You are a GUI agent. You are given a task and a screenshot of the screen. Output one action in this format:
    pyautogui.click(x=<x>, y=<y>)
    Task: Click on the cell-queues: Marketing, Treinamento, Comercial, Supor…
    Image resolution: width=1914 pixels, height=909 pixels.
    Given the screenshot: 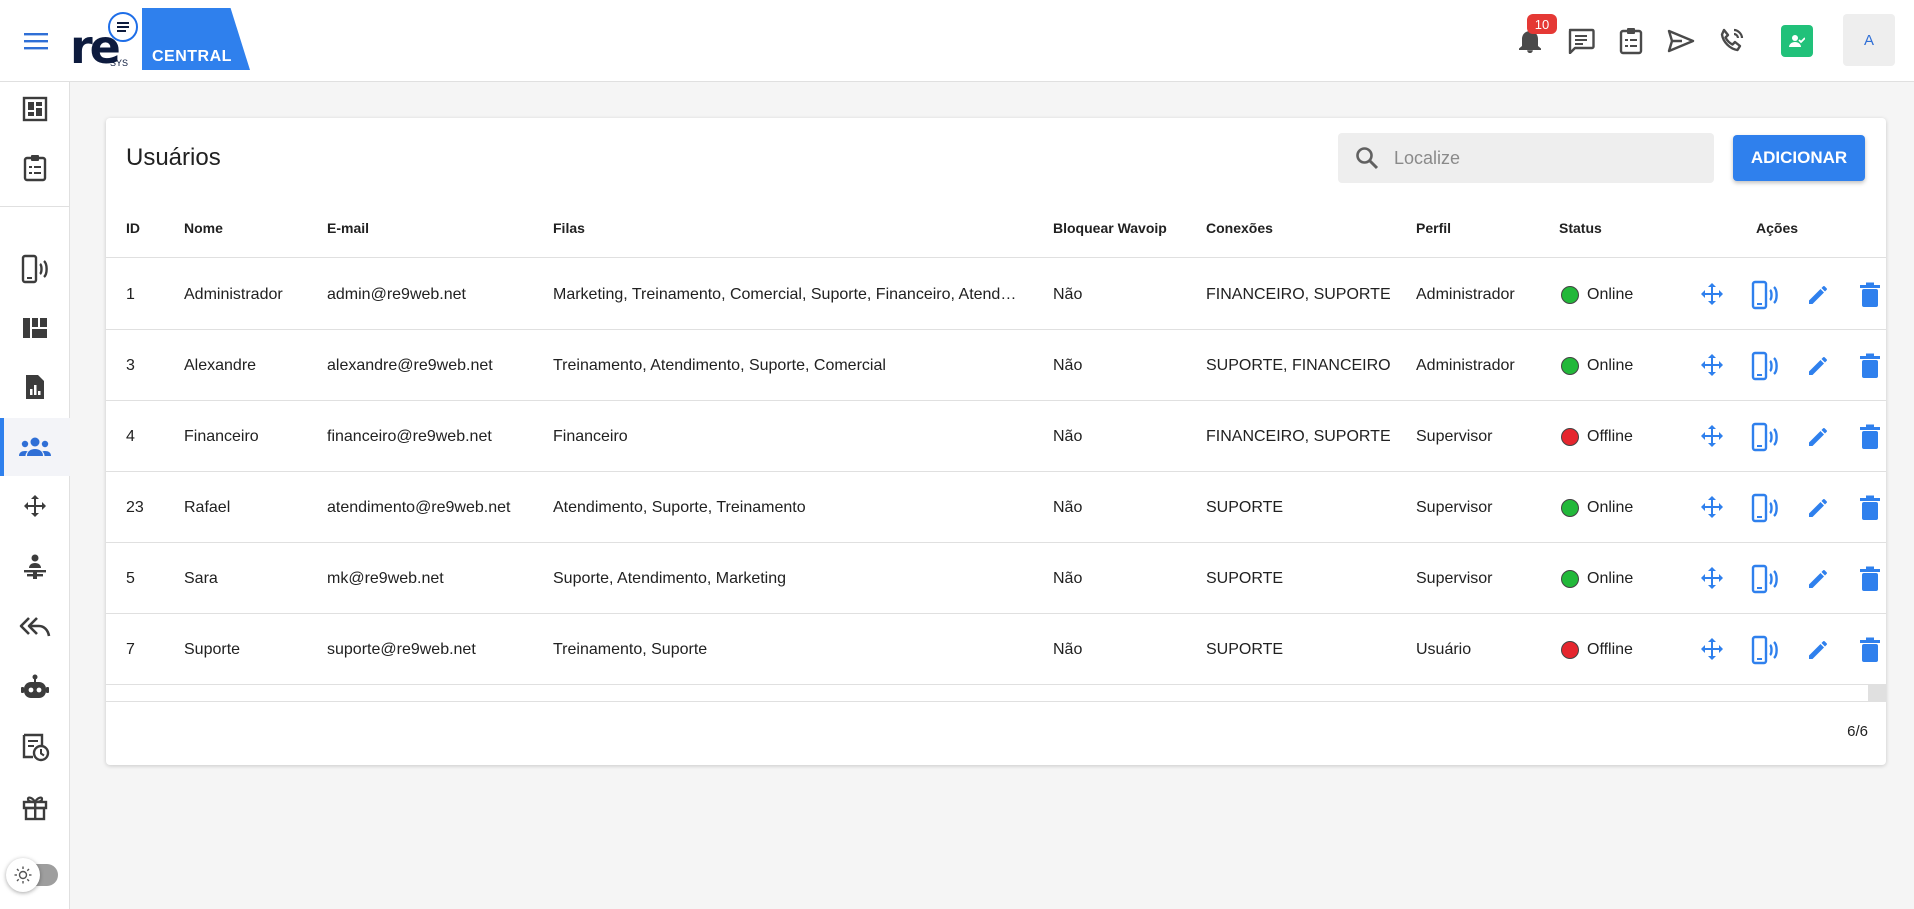 What is the action you would take?
    pyautogui.click(x=785, y=294)
    